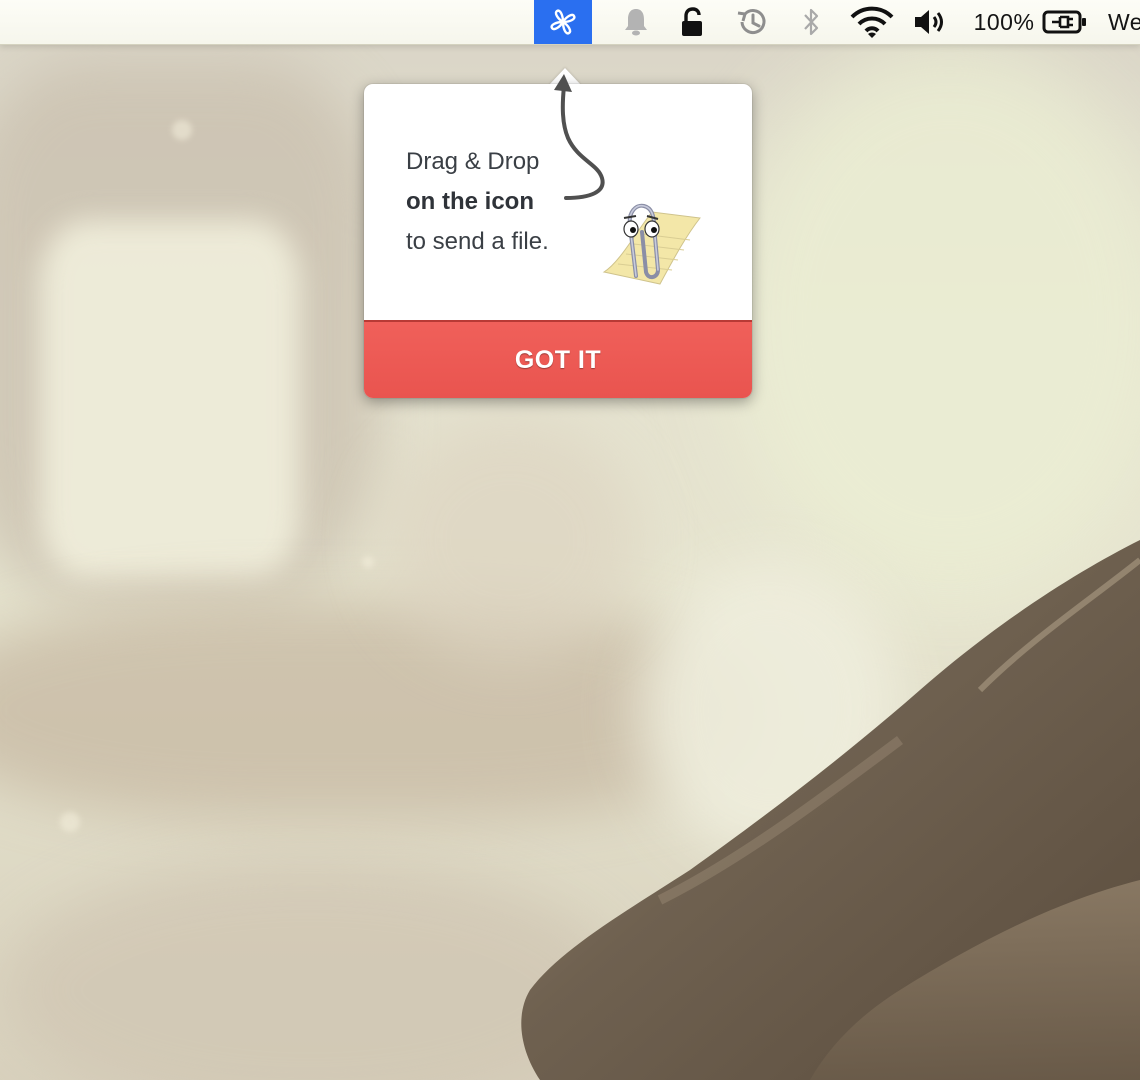 This screenshot has width=1140, height=1080. I want to click on paperclip-assistant-icon, so click(651, 244).